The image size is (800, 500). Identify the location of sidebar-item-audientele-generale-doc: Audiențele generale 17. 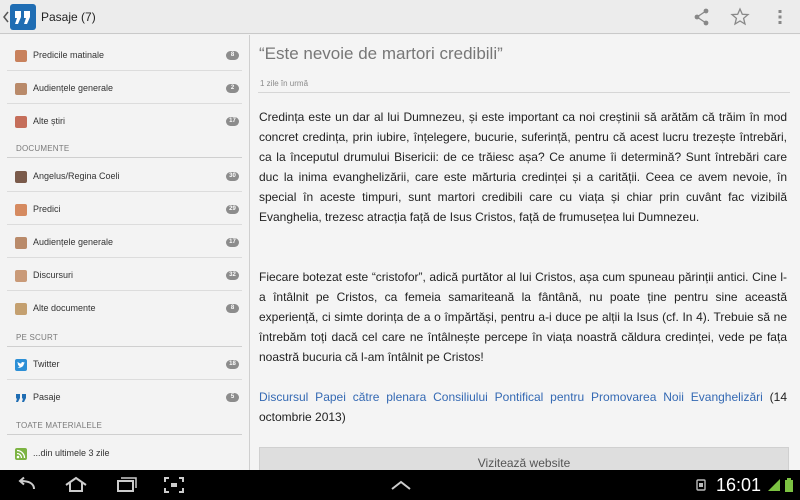
(124, 241).